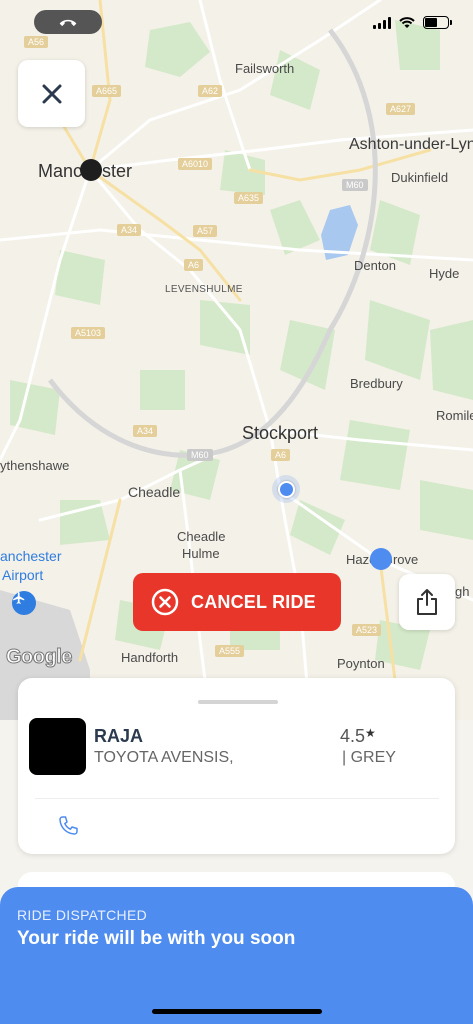 The height and width of the screenshot is (1024, 473). Describe the element at coordinates (381, 559) in the screenshot. I see `driver-location-marker` at that location.